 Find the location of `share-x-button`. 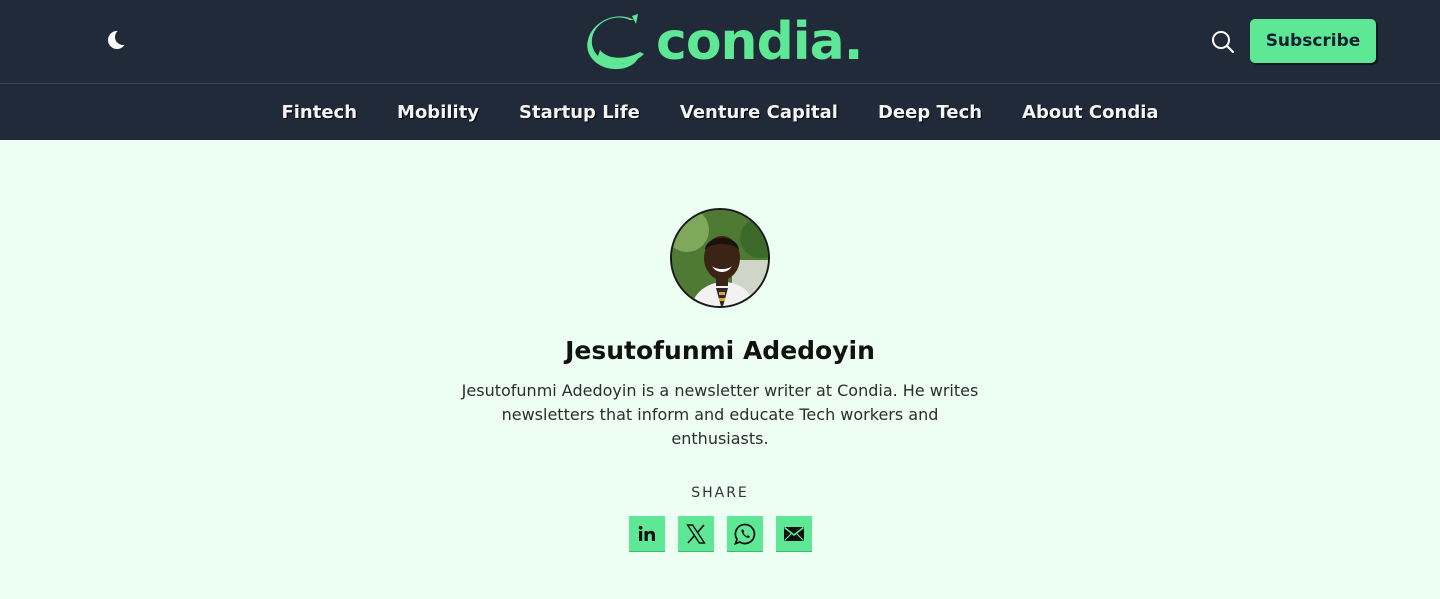

share-x-button is located at coordinates (695, 534).